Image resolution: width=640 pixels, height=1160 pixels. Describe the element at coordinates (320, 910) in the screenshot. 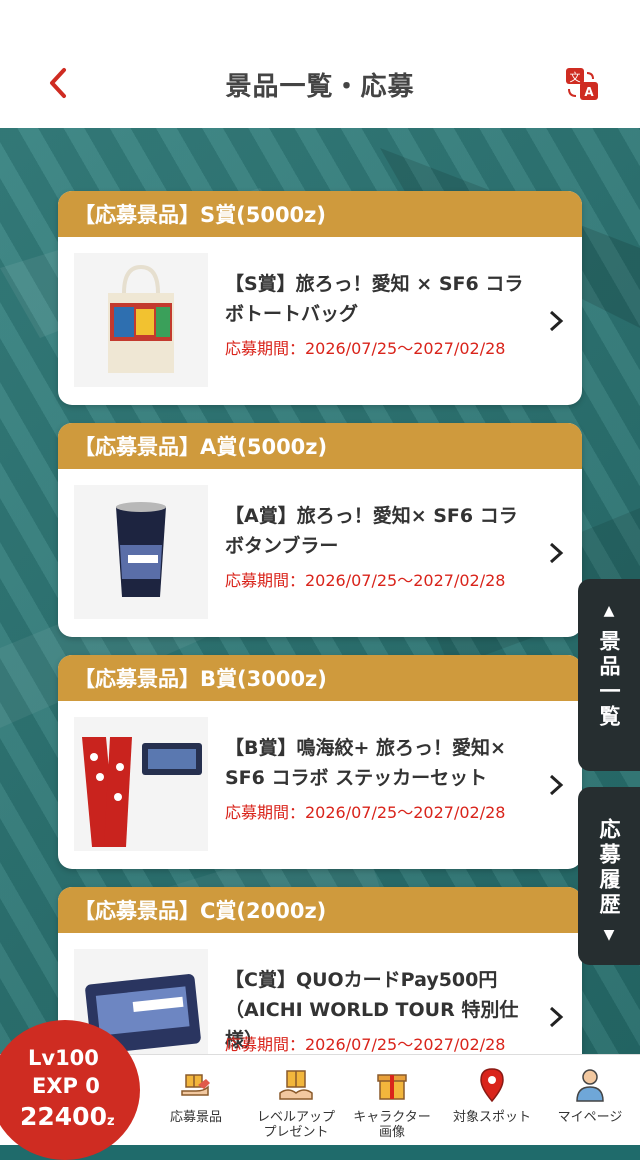

I see `prize-category: 【応募景品】C賞(2000z)` at that location.